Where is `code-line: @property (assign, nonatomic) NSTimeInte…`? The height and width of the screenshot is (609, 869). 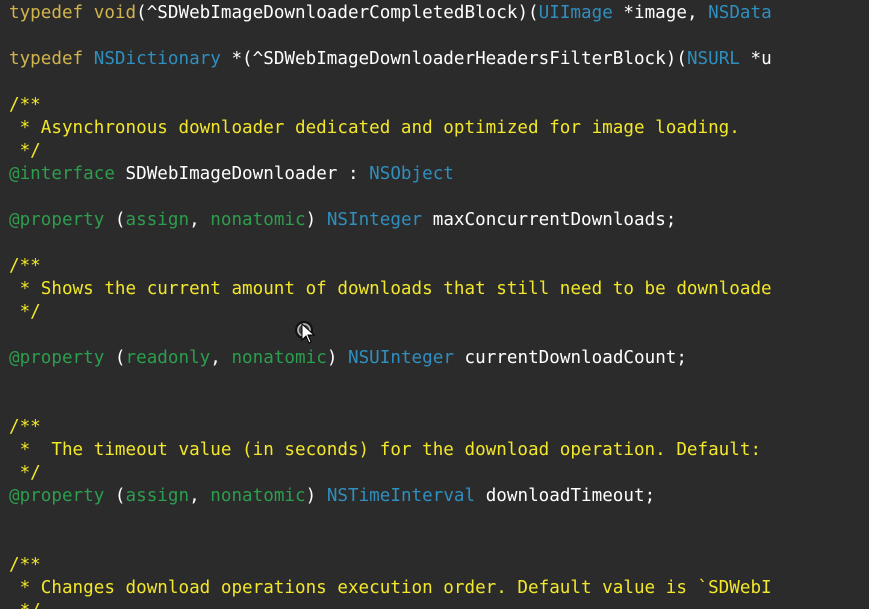
code-line: @property (assign, nonatomic) NSTimeInte… is located at coordinates (332, 496).